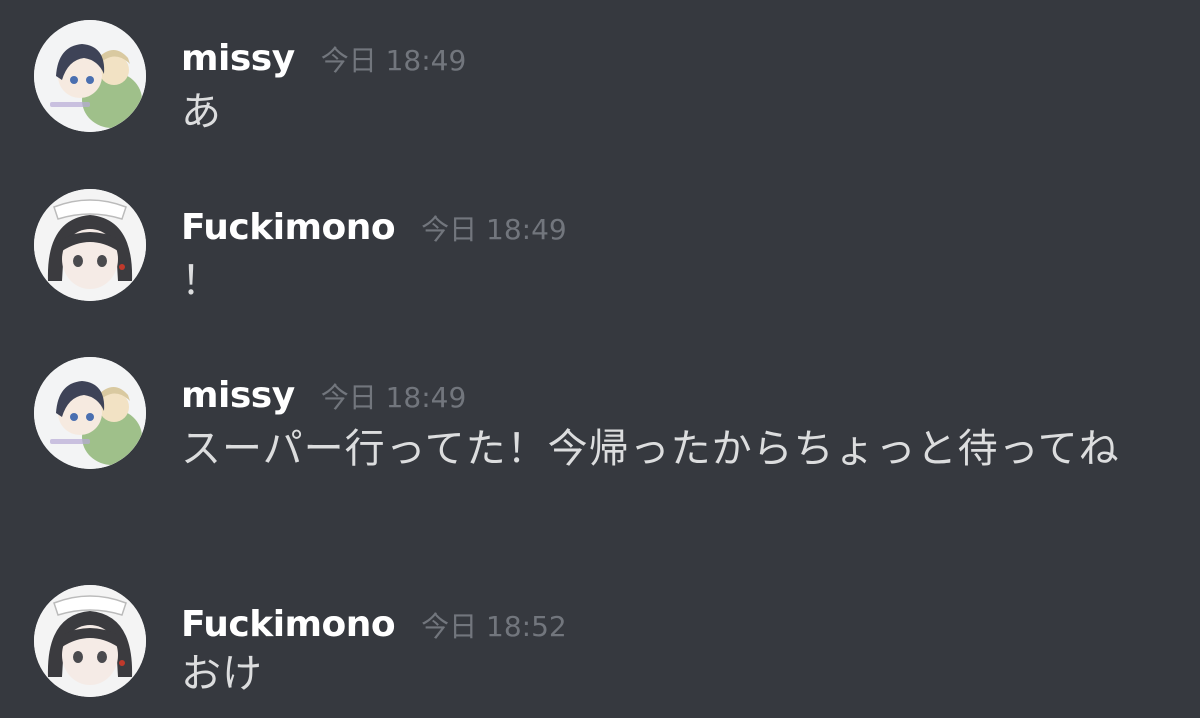  What do you see at coordinates (650, 449) in the screenshot?
I see `message-content: スーパー行ってた！今帰ったからちょっと待ってね` at bounding box center [650, 449].